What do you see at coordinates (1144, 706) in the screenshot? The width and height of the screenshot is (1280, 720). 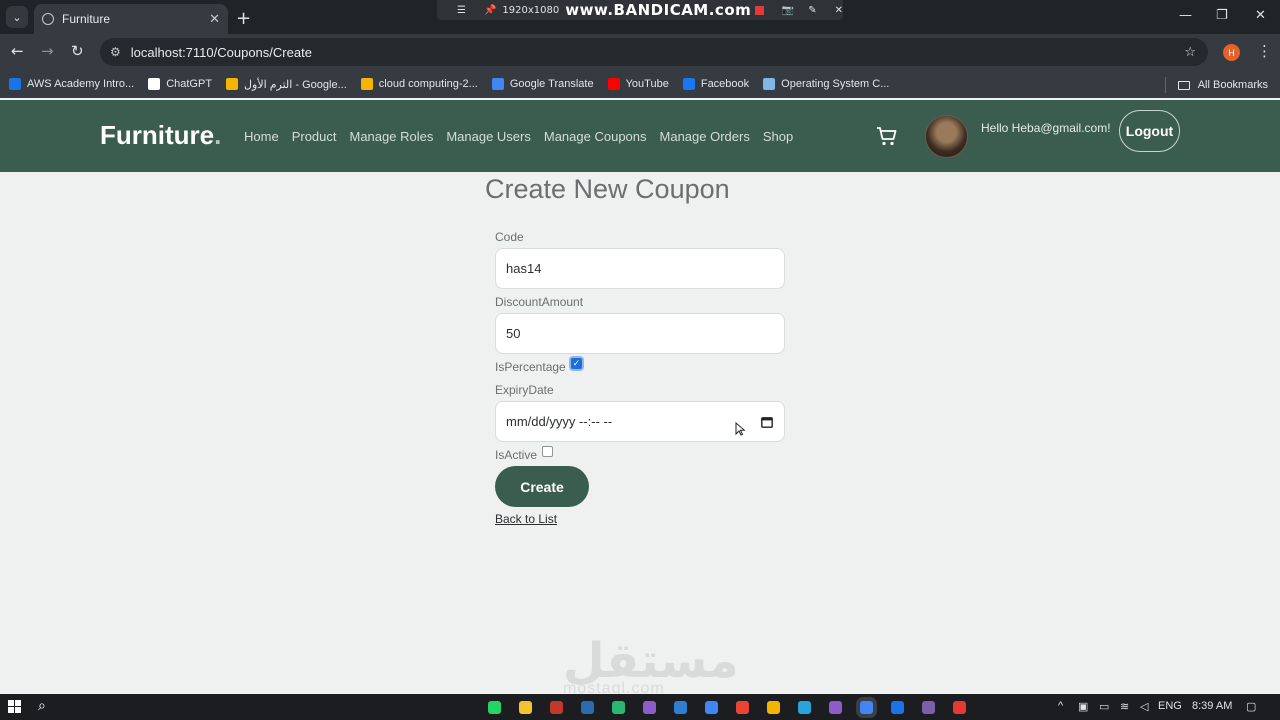 I see `speaker-icon: ◁` at bounding box center [1144, 706].